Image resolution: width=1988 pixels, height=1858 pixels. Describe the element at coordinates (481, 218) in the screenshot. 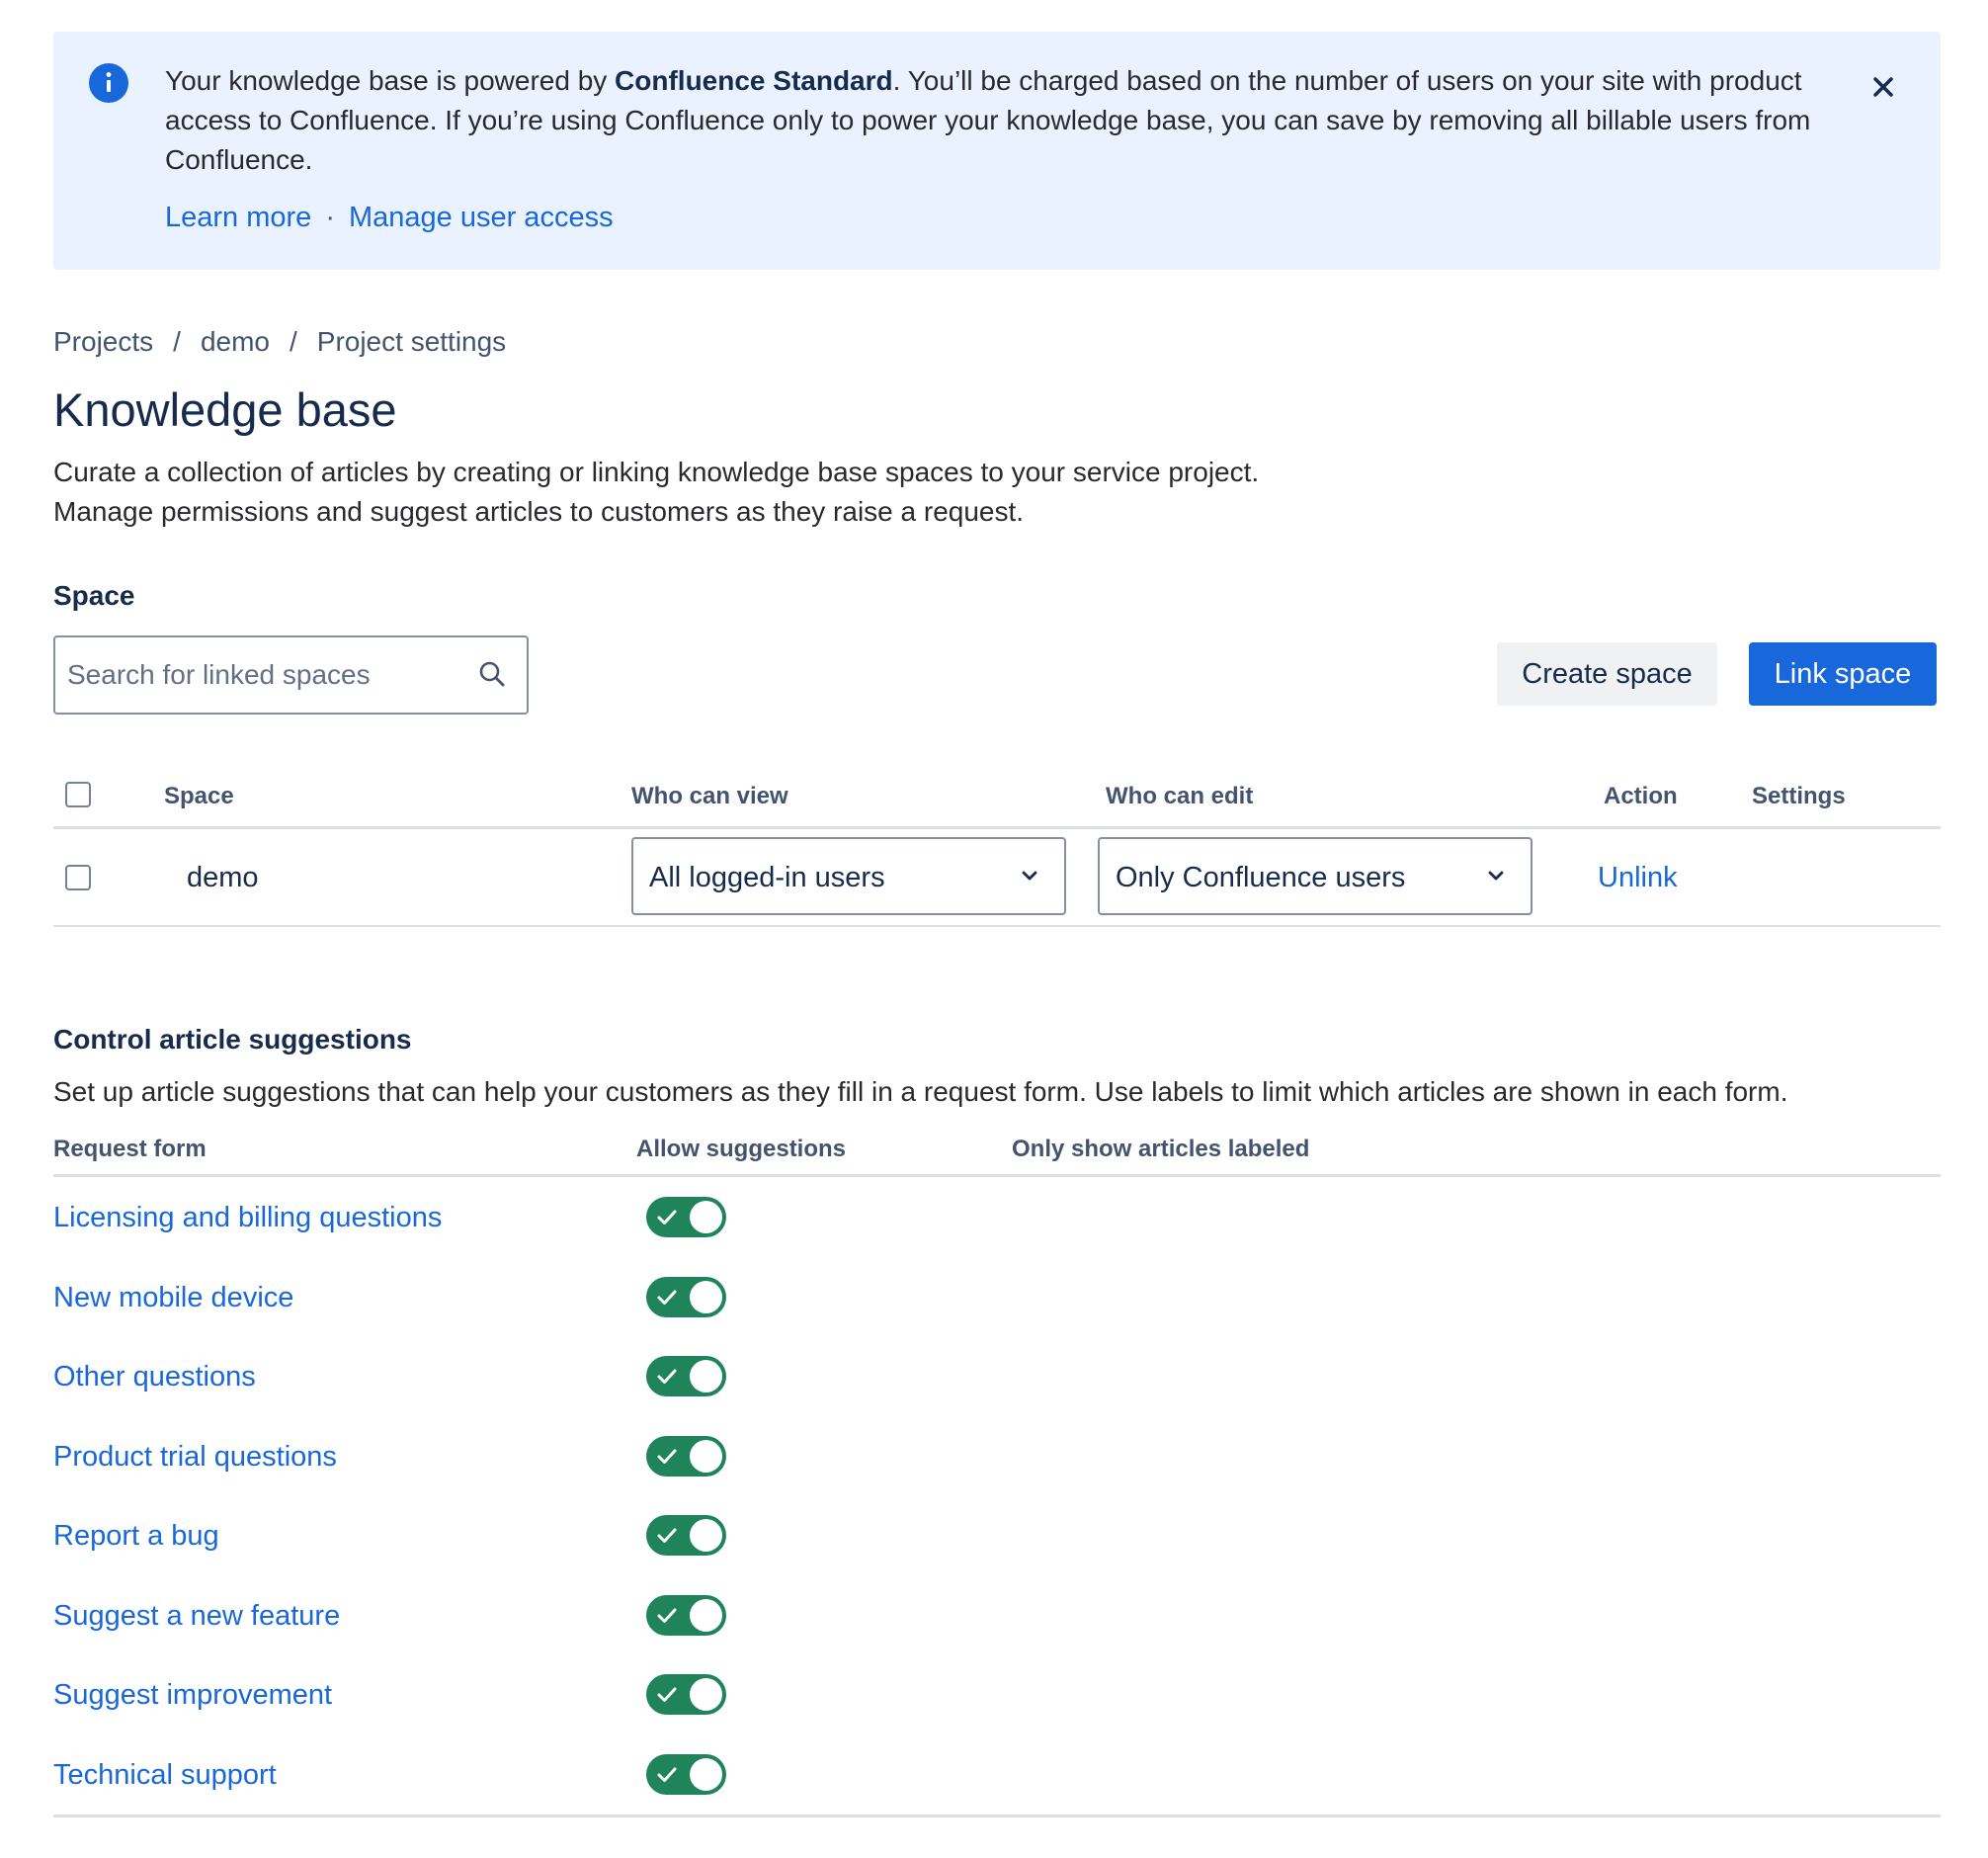

I see `manage-user-access-link: Manage user access` at that location.